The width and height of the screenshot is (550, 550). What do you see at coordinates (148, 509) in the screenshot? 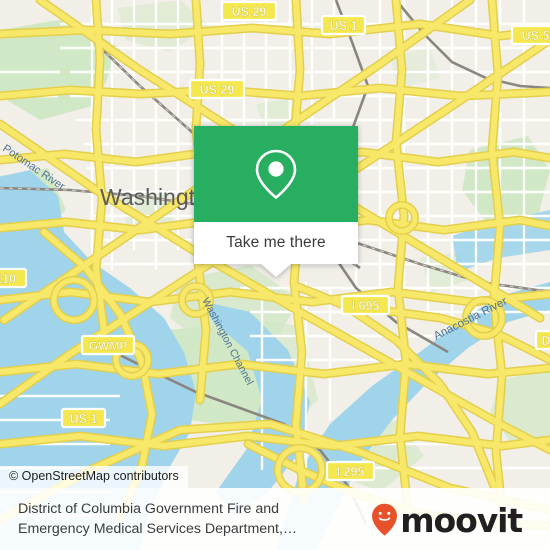
I see `place-title-line-1: District of Columbia Government Fire and` at bounding box center [148, 509].